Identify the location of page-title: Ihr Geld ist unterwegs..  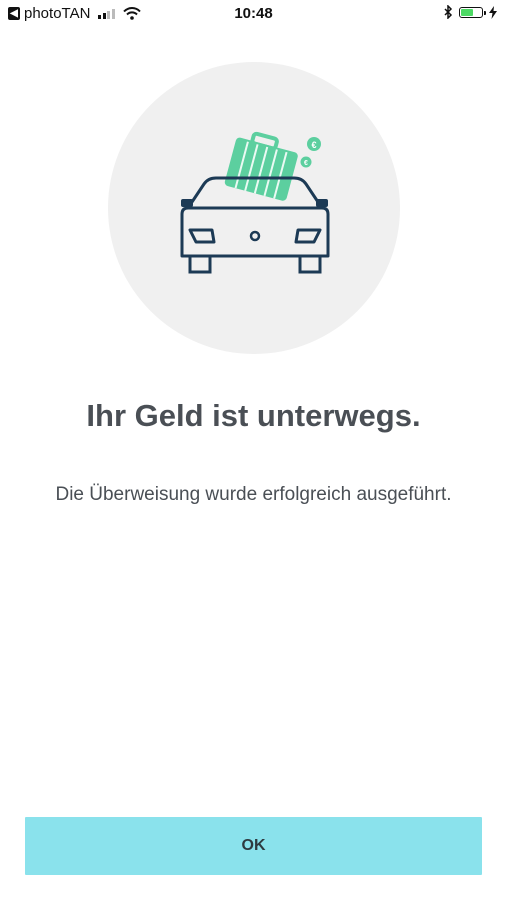
(253, 415).